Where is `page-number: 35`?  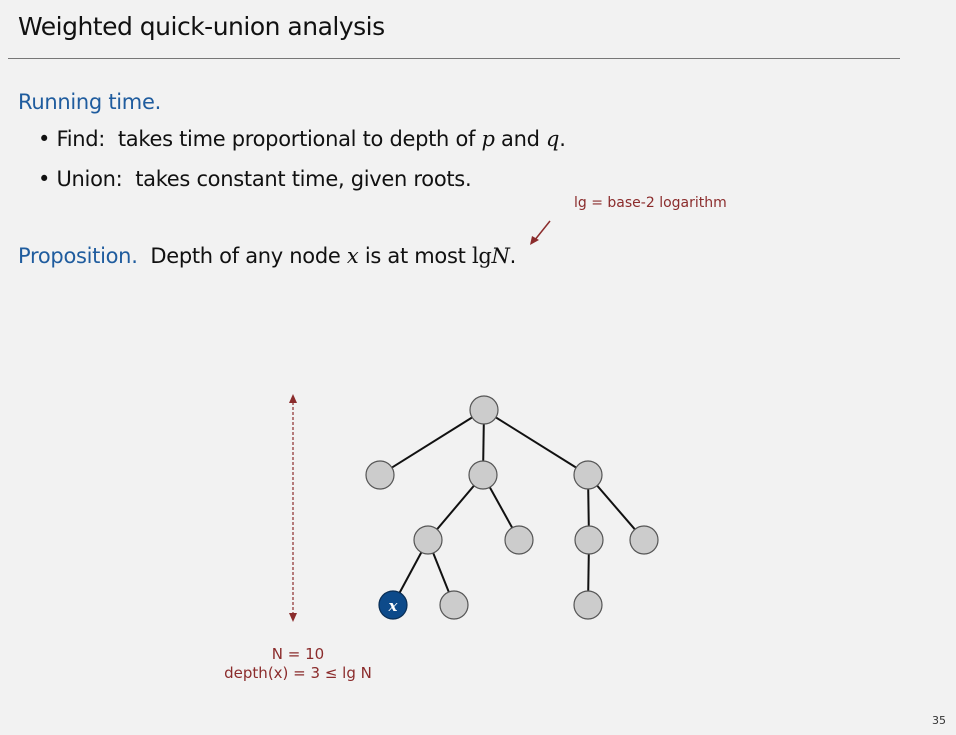 page-number: 35 is located at coordinates (939, 720).